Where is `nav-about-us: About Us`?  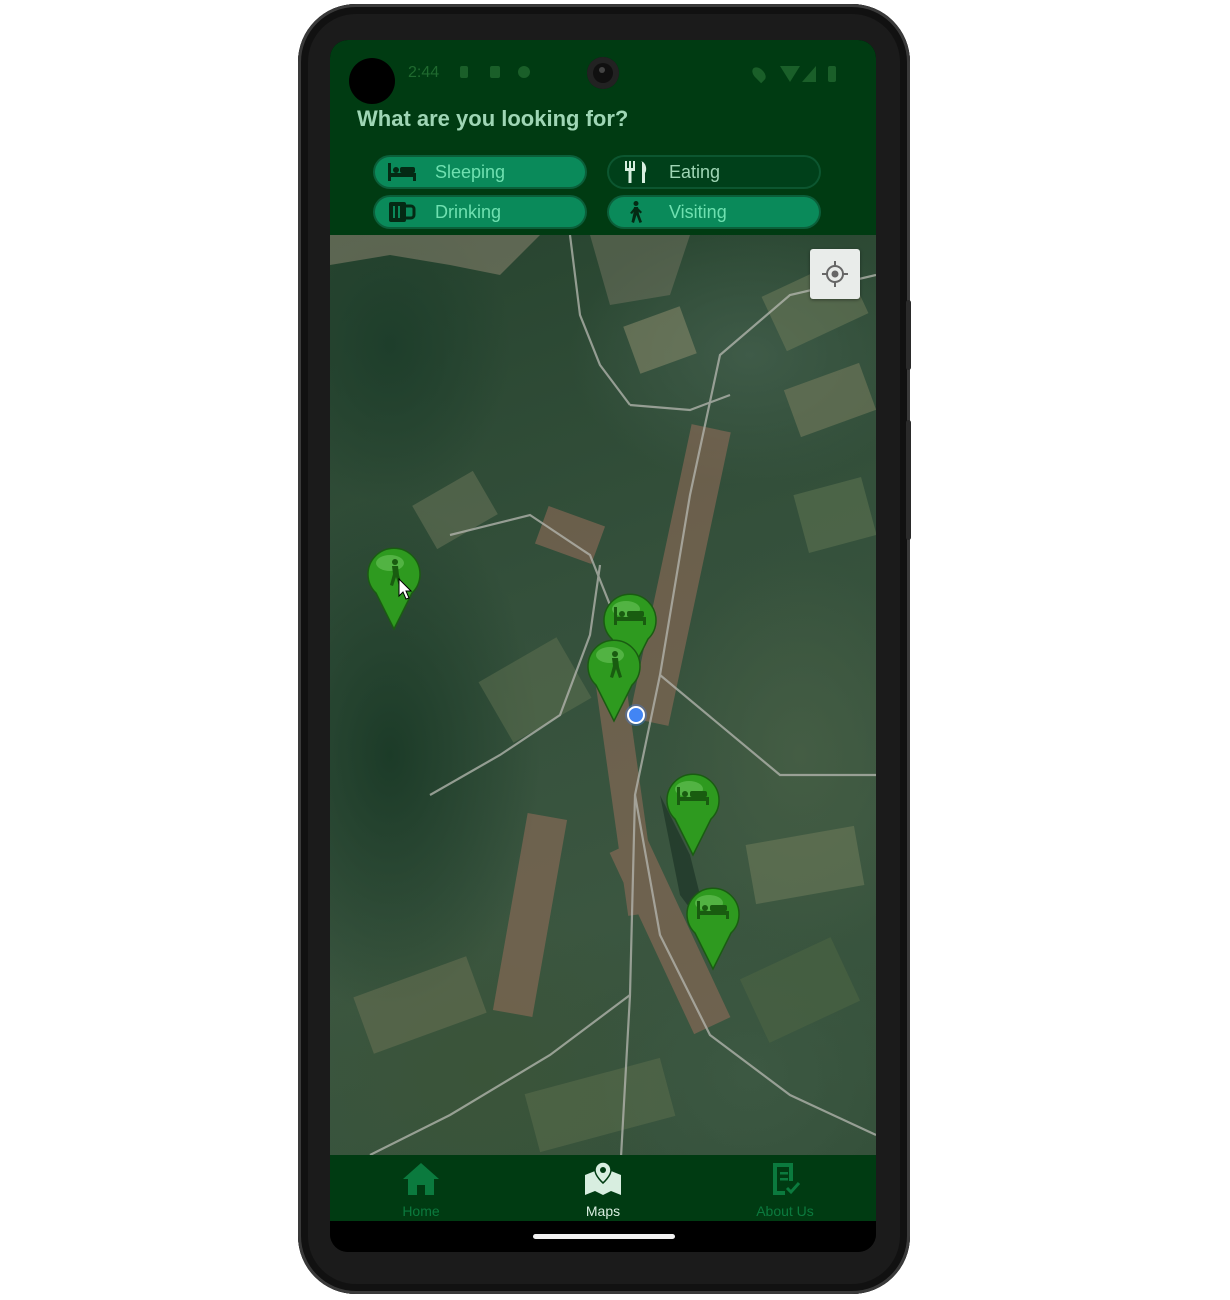 nav-about-us: About Us is located at coordinates (785, 1188).